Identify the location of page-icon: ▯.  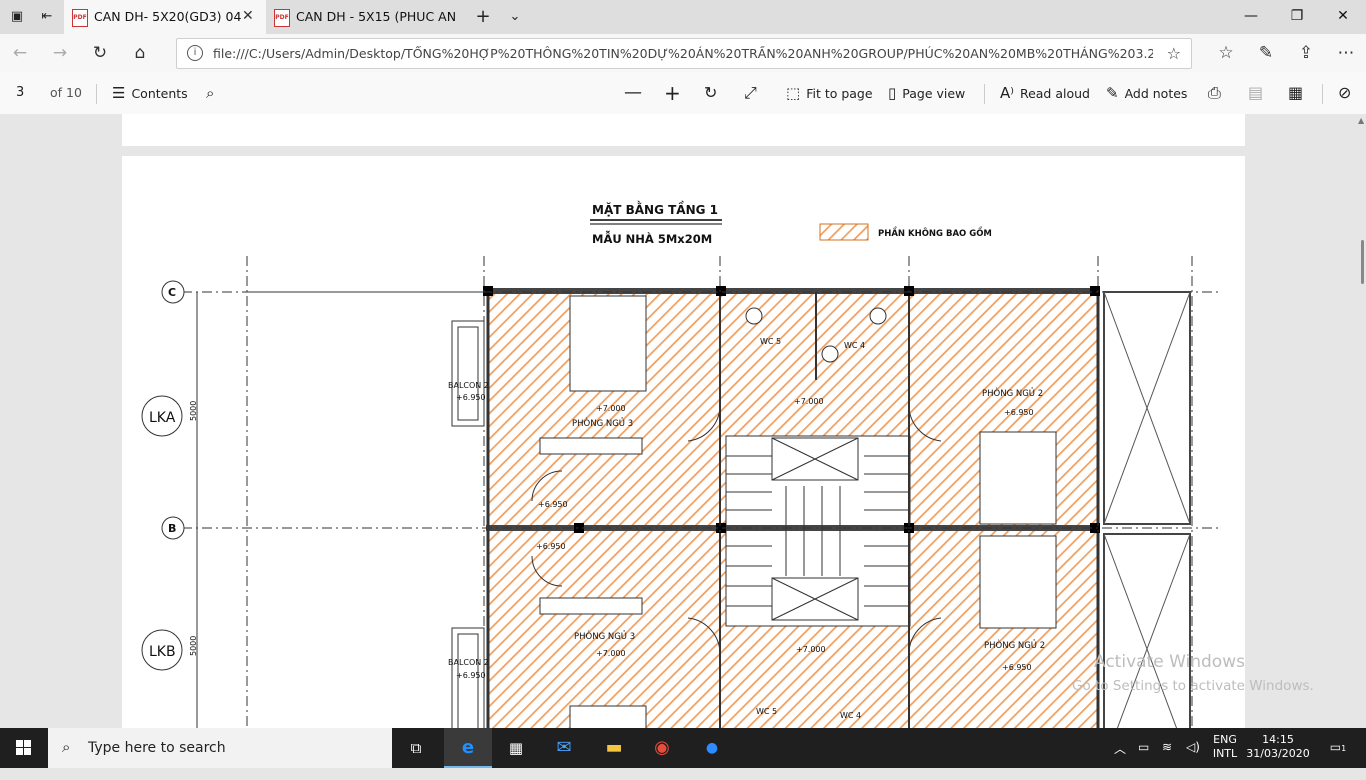
(892, 93).